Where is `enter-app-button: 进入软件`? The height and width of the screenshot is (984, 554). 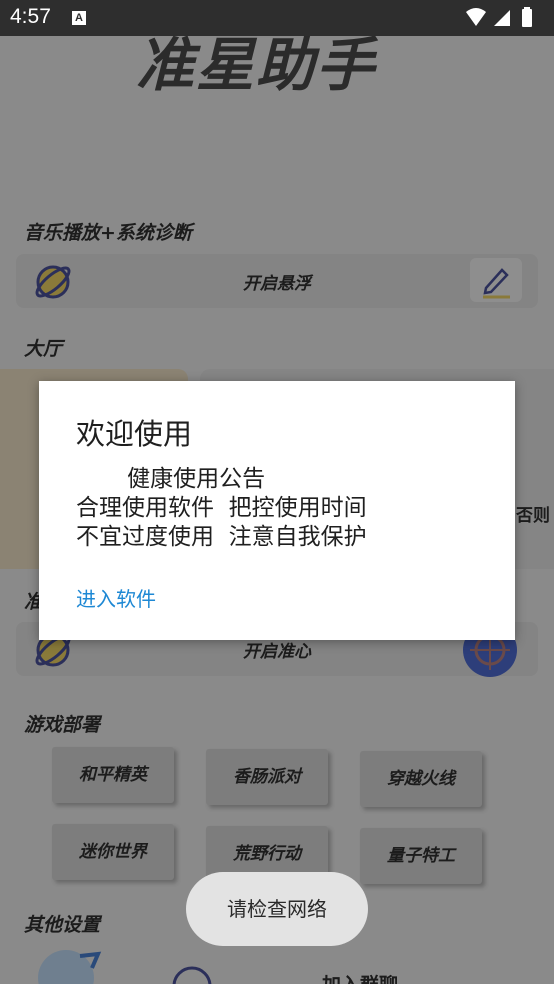
enter-app-button: 进入软件 is located at coordinates (116, 597).